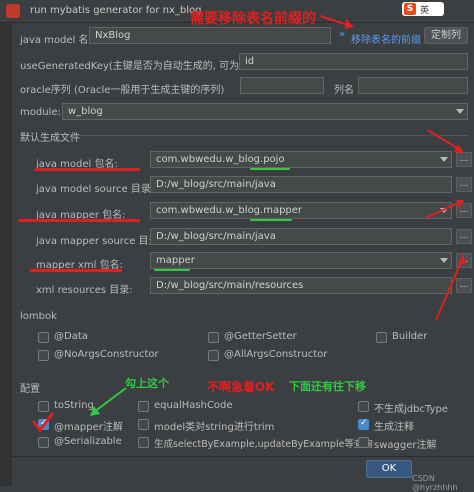 The image size is (474, 492). What do you see at coordinates (386, 38) in the screenshot?
I see `remove-prefix-link: 移除表名的前缀` at bounding box center [386, 38].